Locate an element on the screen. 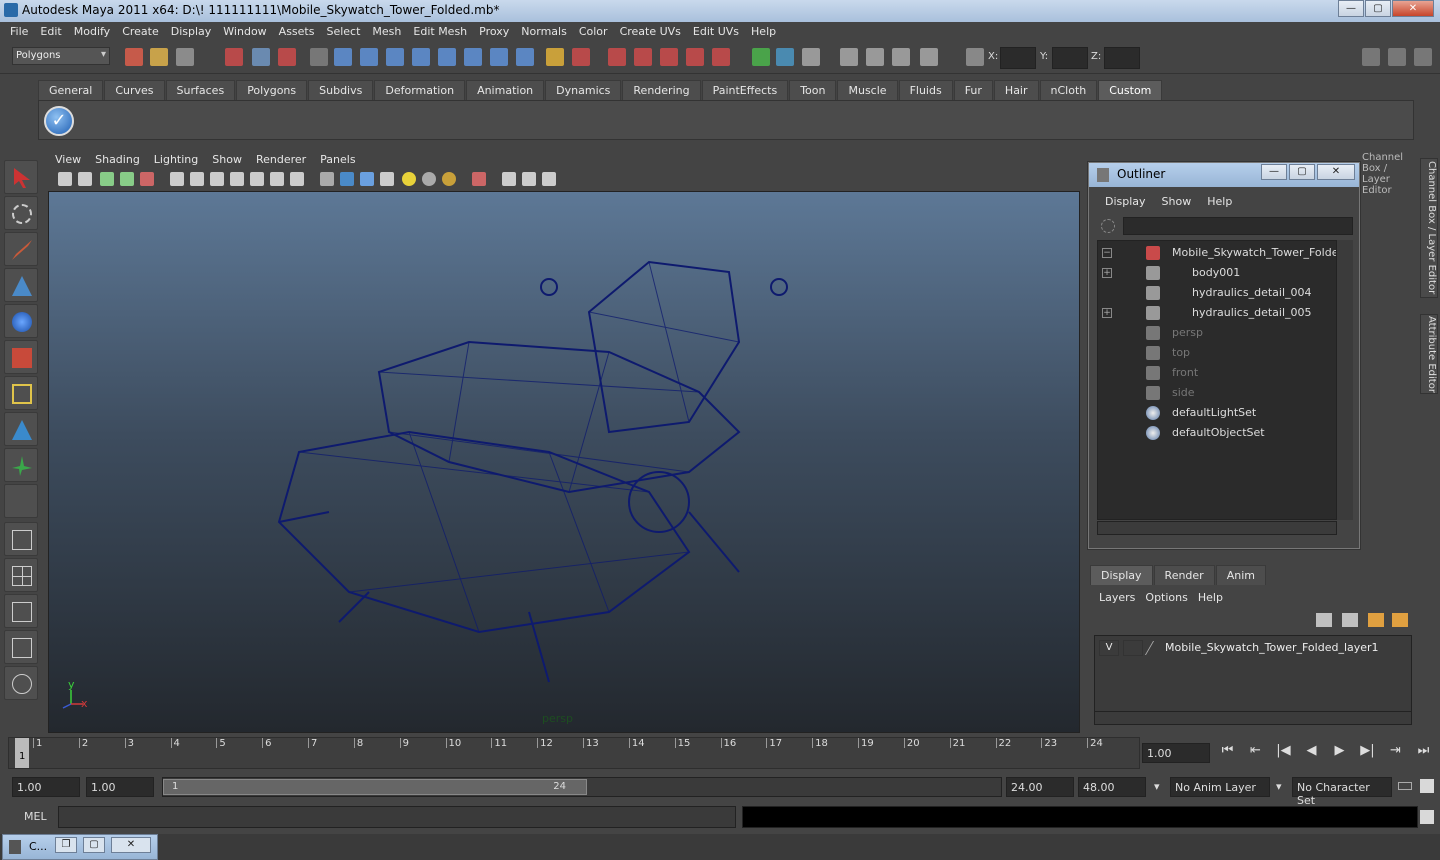 The image size is (1440, 860). isolate-select-icon is located at coordinates (479, 179).